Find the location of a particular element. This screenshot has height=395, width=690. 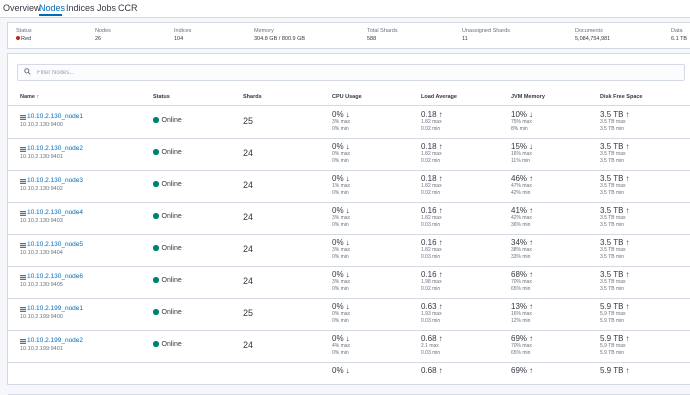

node-address: 10.10.2.130:9401 is located at coordinates (41, 157).